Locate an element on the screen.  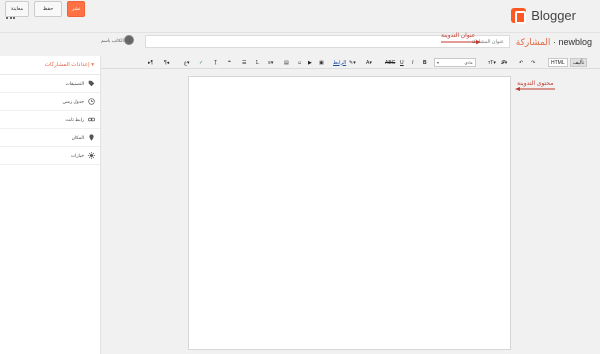
jump-break-icon: ▤ is located at coordinates (286, 62).